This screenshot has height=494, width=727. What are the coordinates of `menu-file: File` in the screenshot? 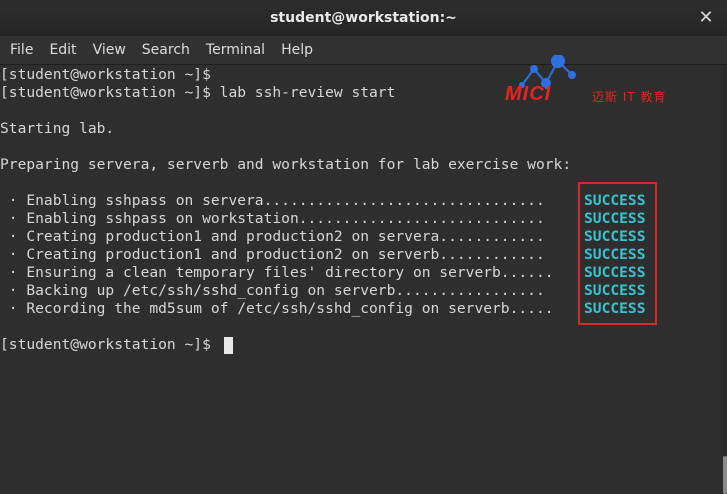 It's located at (21, 50).